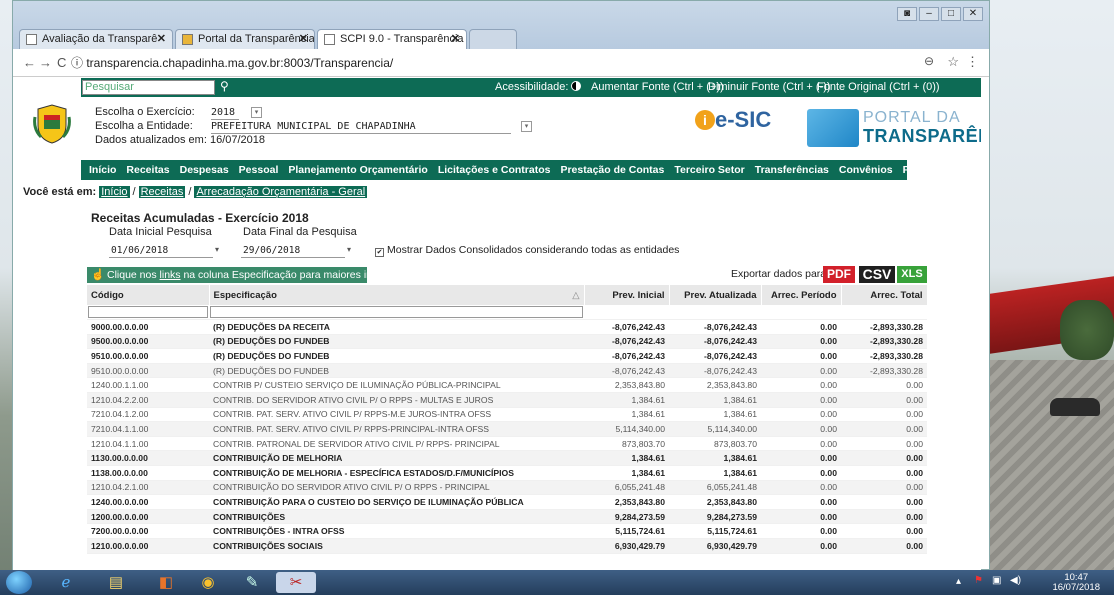  Describe the element at coordinates (379, 252) in the screenshot. I see `checkbox-check-icon: ✔` at that location.